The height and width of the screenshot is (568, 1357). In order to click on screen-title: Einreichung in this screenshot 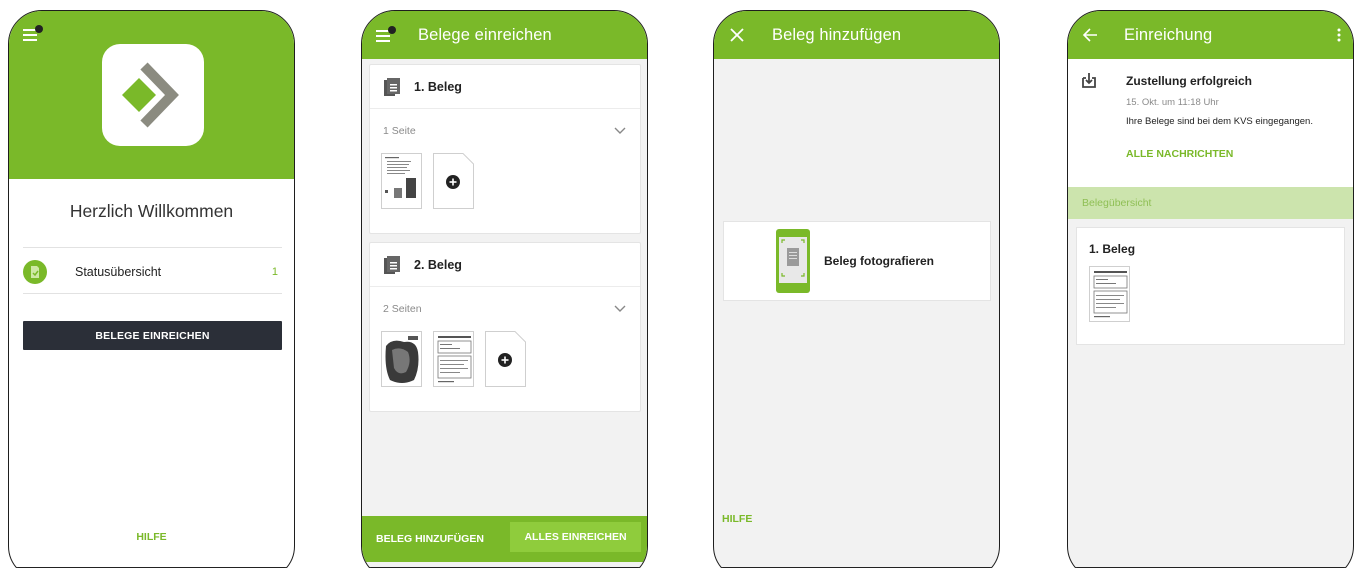, I will do `click(1168, 34)`.